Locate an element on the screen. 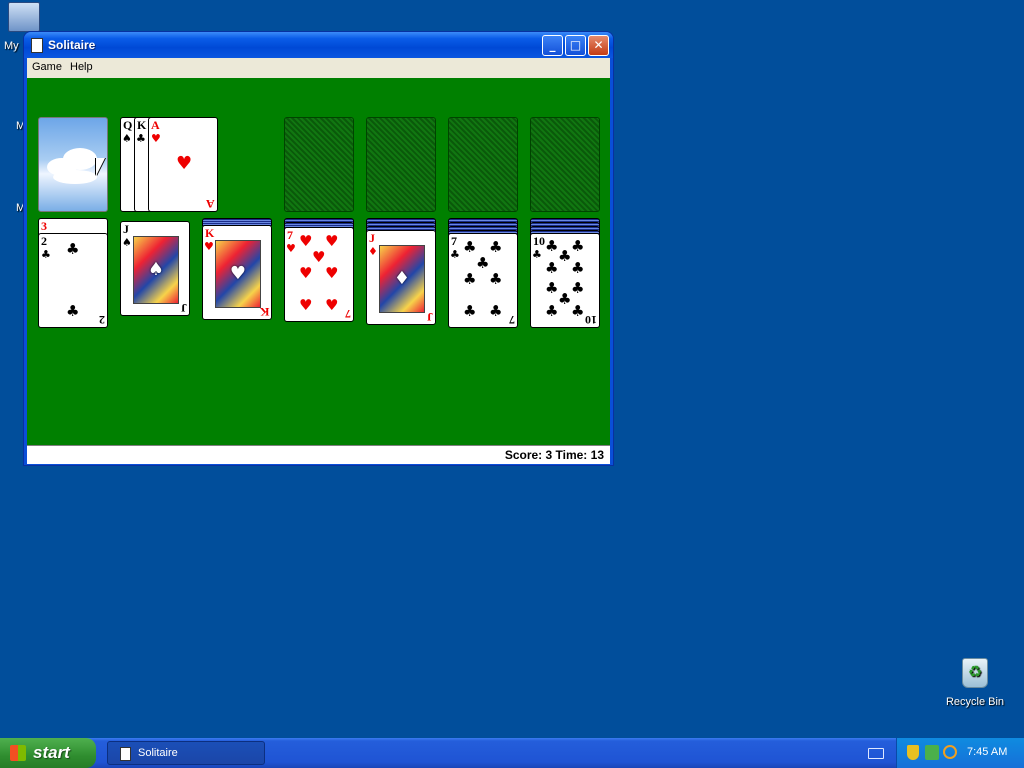 Image resolution: width=1024 pixels, height=768 pixels. tableau-top-card: K ♥ ♥ K is located at coordinates (237, 272).